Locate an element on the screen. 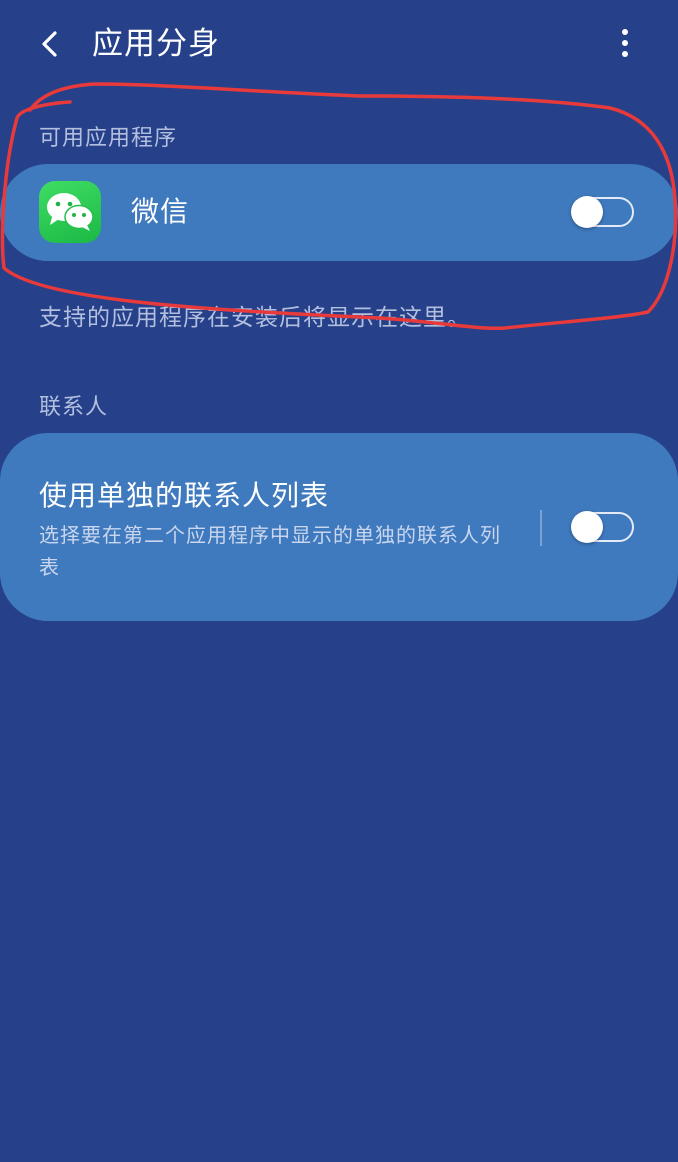 The image size is (678, 1162). back-arrow-icon is located at coordinates (49, 44).